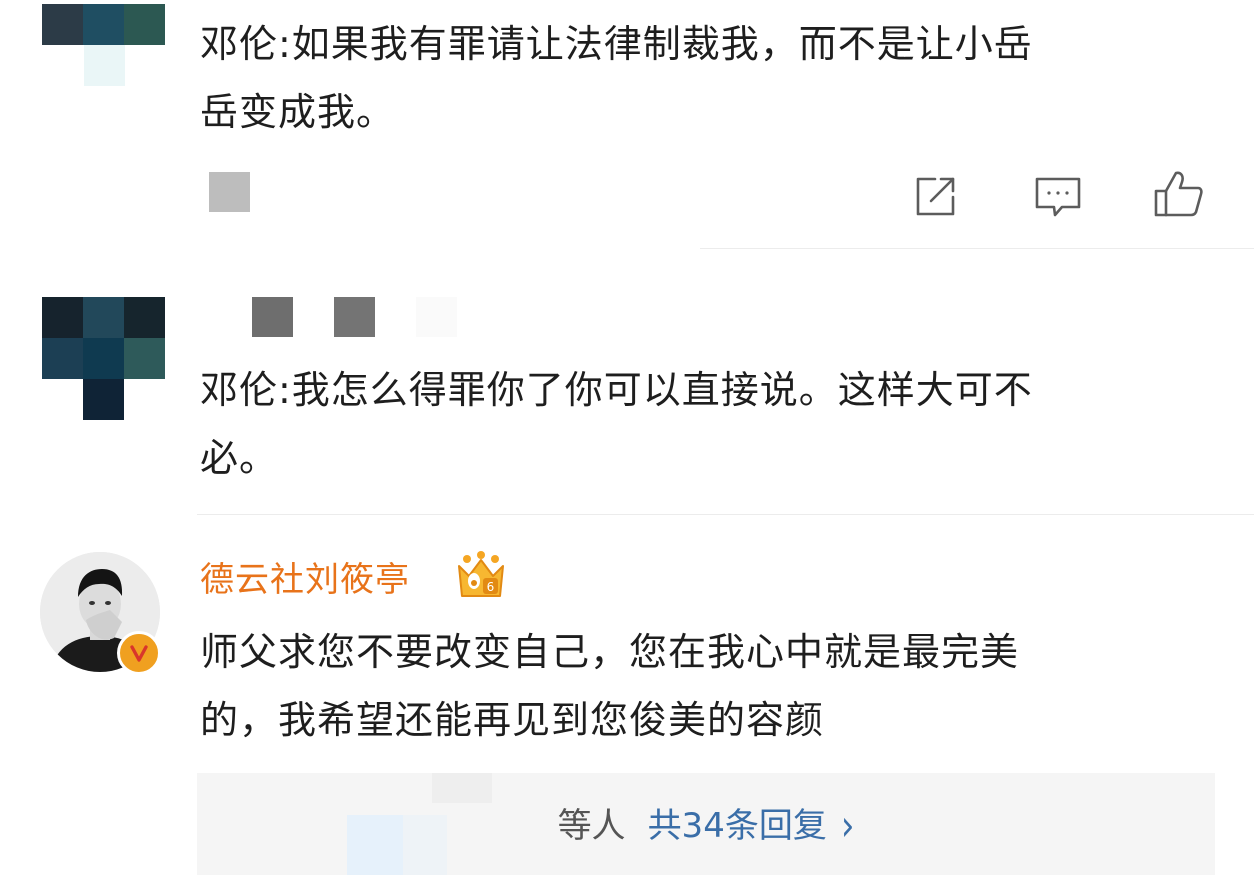  I want to click on comment-1-footer-mosaic, so click(229, 192).